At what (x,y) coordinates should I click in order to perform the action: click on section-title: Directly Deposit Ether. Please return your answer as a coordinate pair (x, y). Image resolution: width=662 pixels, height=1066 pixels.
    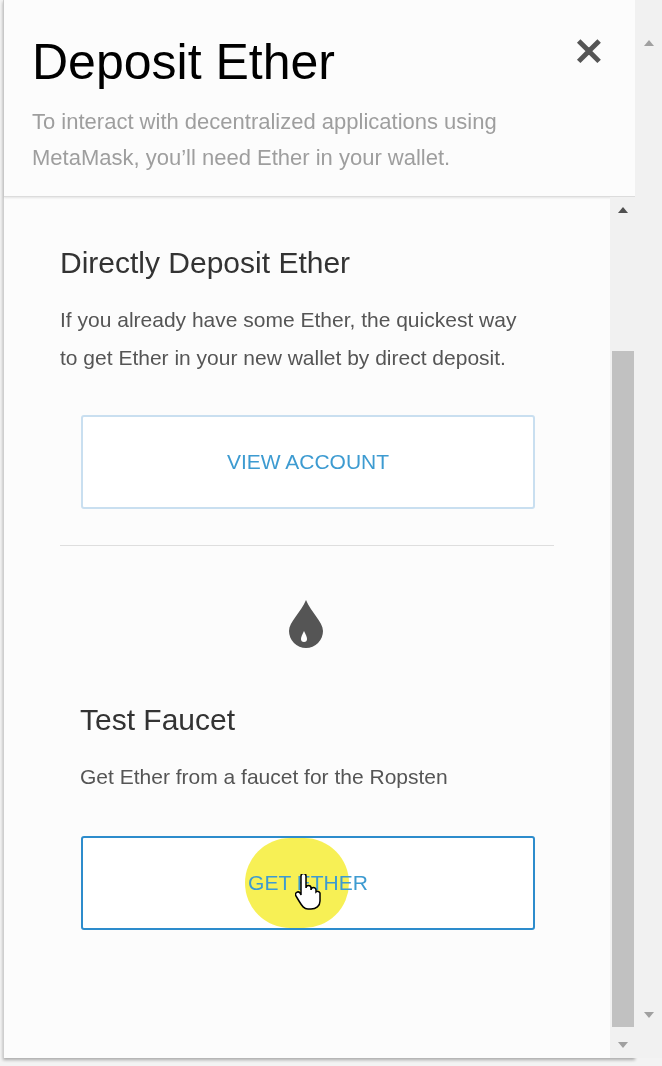
    Looking at the image, I should click on (205, 263).